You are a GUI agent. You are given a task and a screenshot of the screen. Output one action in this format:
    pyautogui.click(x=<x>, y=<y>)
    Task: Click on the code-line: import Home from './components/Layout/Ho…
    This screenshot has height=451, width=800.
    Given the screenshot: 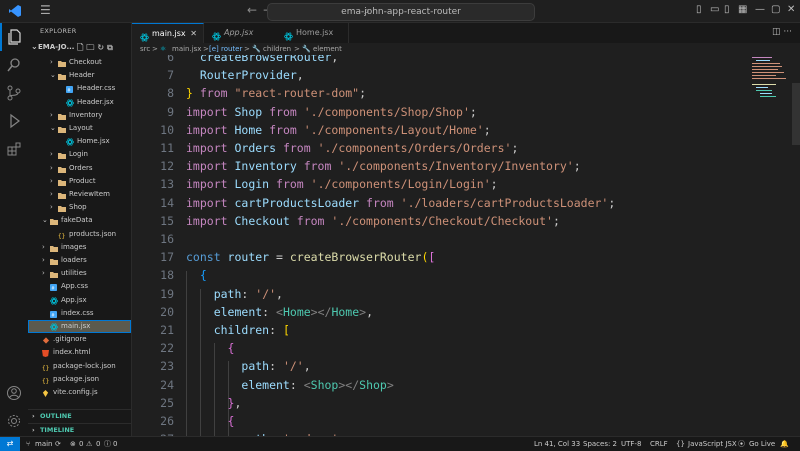 What is the action you would take?
    pyautogui.click(x=338, y=130)
    